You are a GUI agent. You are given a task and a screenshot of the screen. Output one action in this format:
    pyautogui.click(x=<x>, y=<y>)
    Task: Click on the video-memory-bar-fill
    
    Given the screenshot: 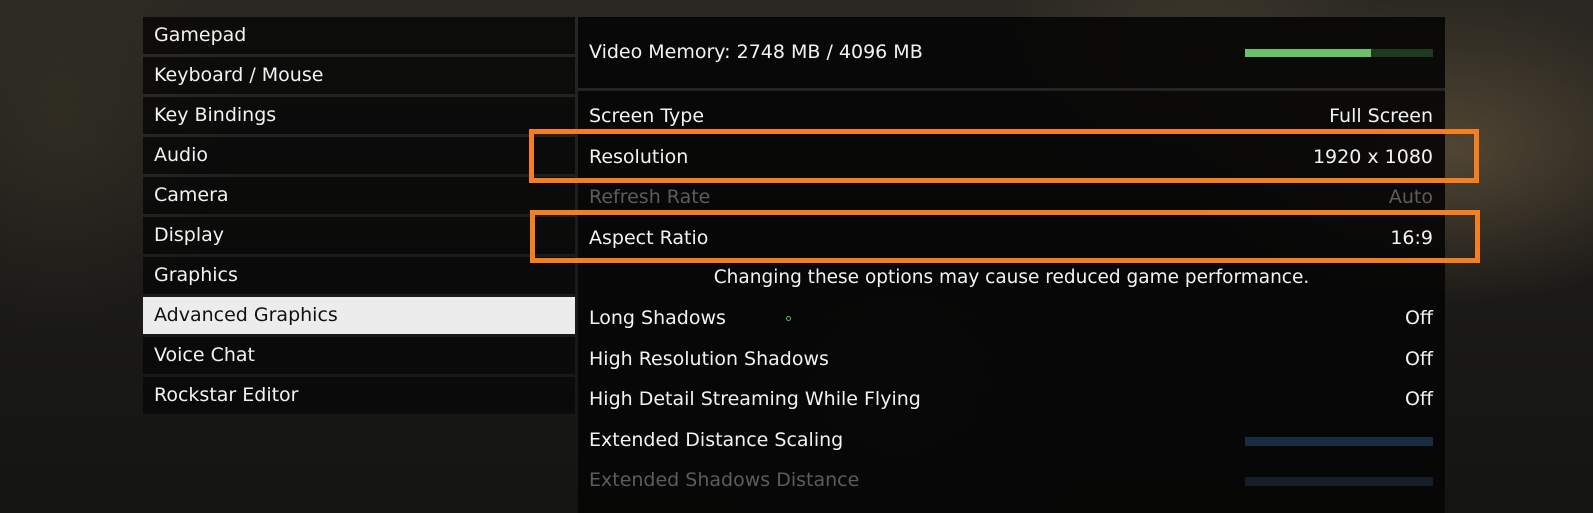 What is the action you would take?
    pyautogui.click(x=1308, y=53)
    